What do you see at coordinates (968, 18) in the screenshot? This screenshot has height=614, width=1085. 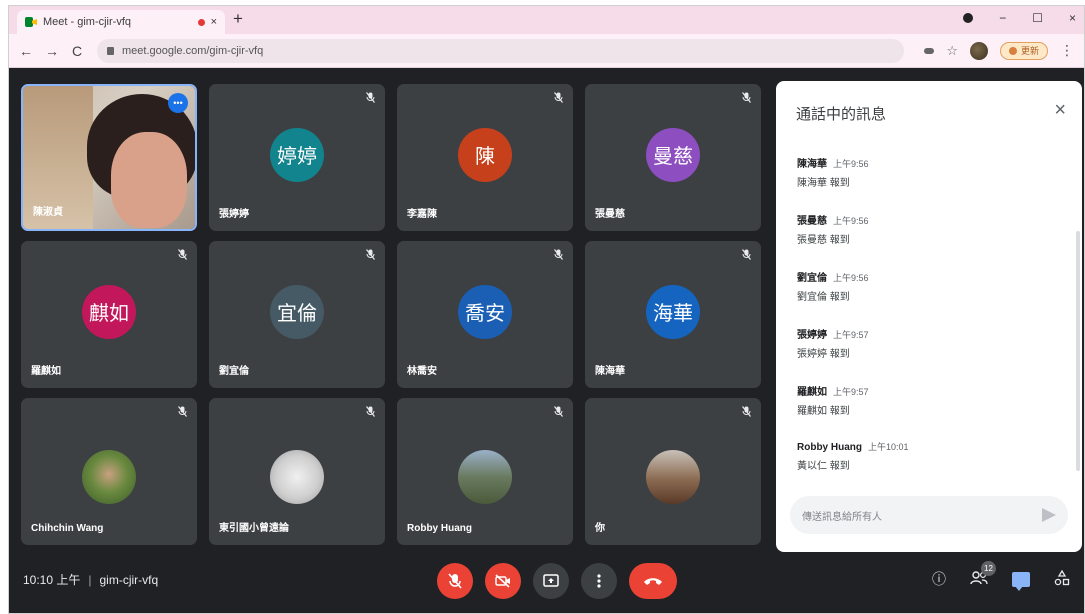 I see `profile-indicator-icon` at bounding box center [968, 18].